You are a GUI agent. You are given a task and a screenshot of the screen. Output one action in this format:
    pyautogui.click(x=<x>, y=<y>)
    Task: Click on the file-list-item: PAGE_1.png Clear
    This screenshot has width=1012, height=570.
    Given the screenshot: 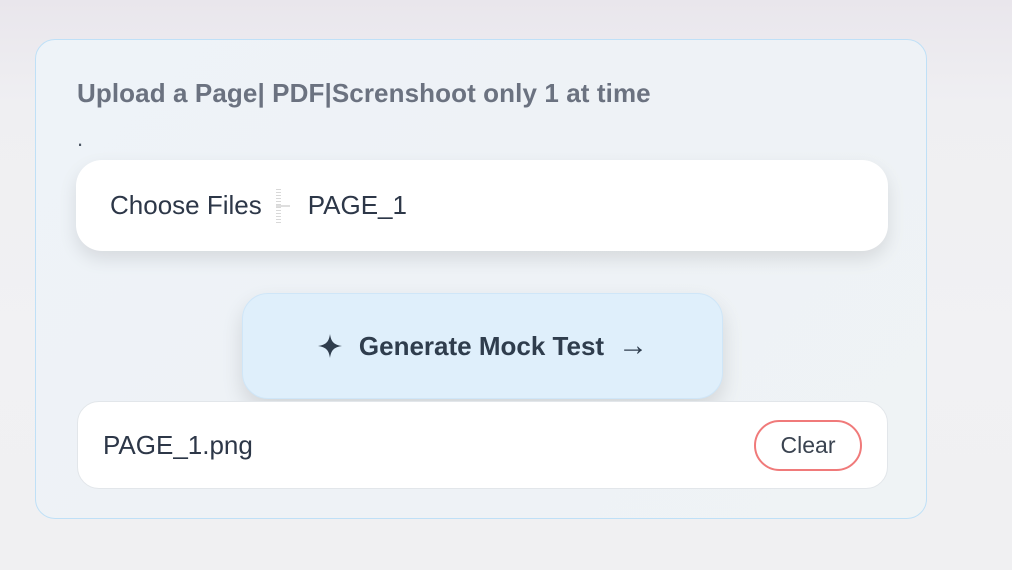 What is the action you would take?
    pyautogui.click(x=482, y=445)
    